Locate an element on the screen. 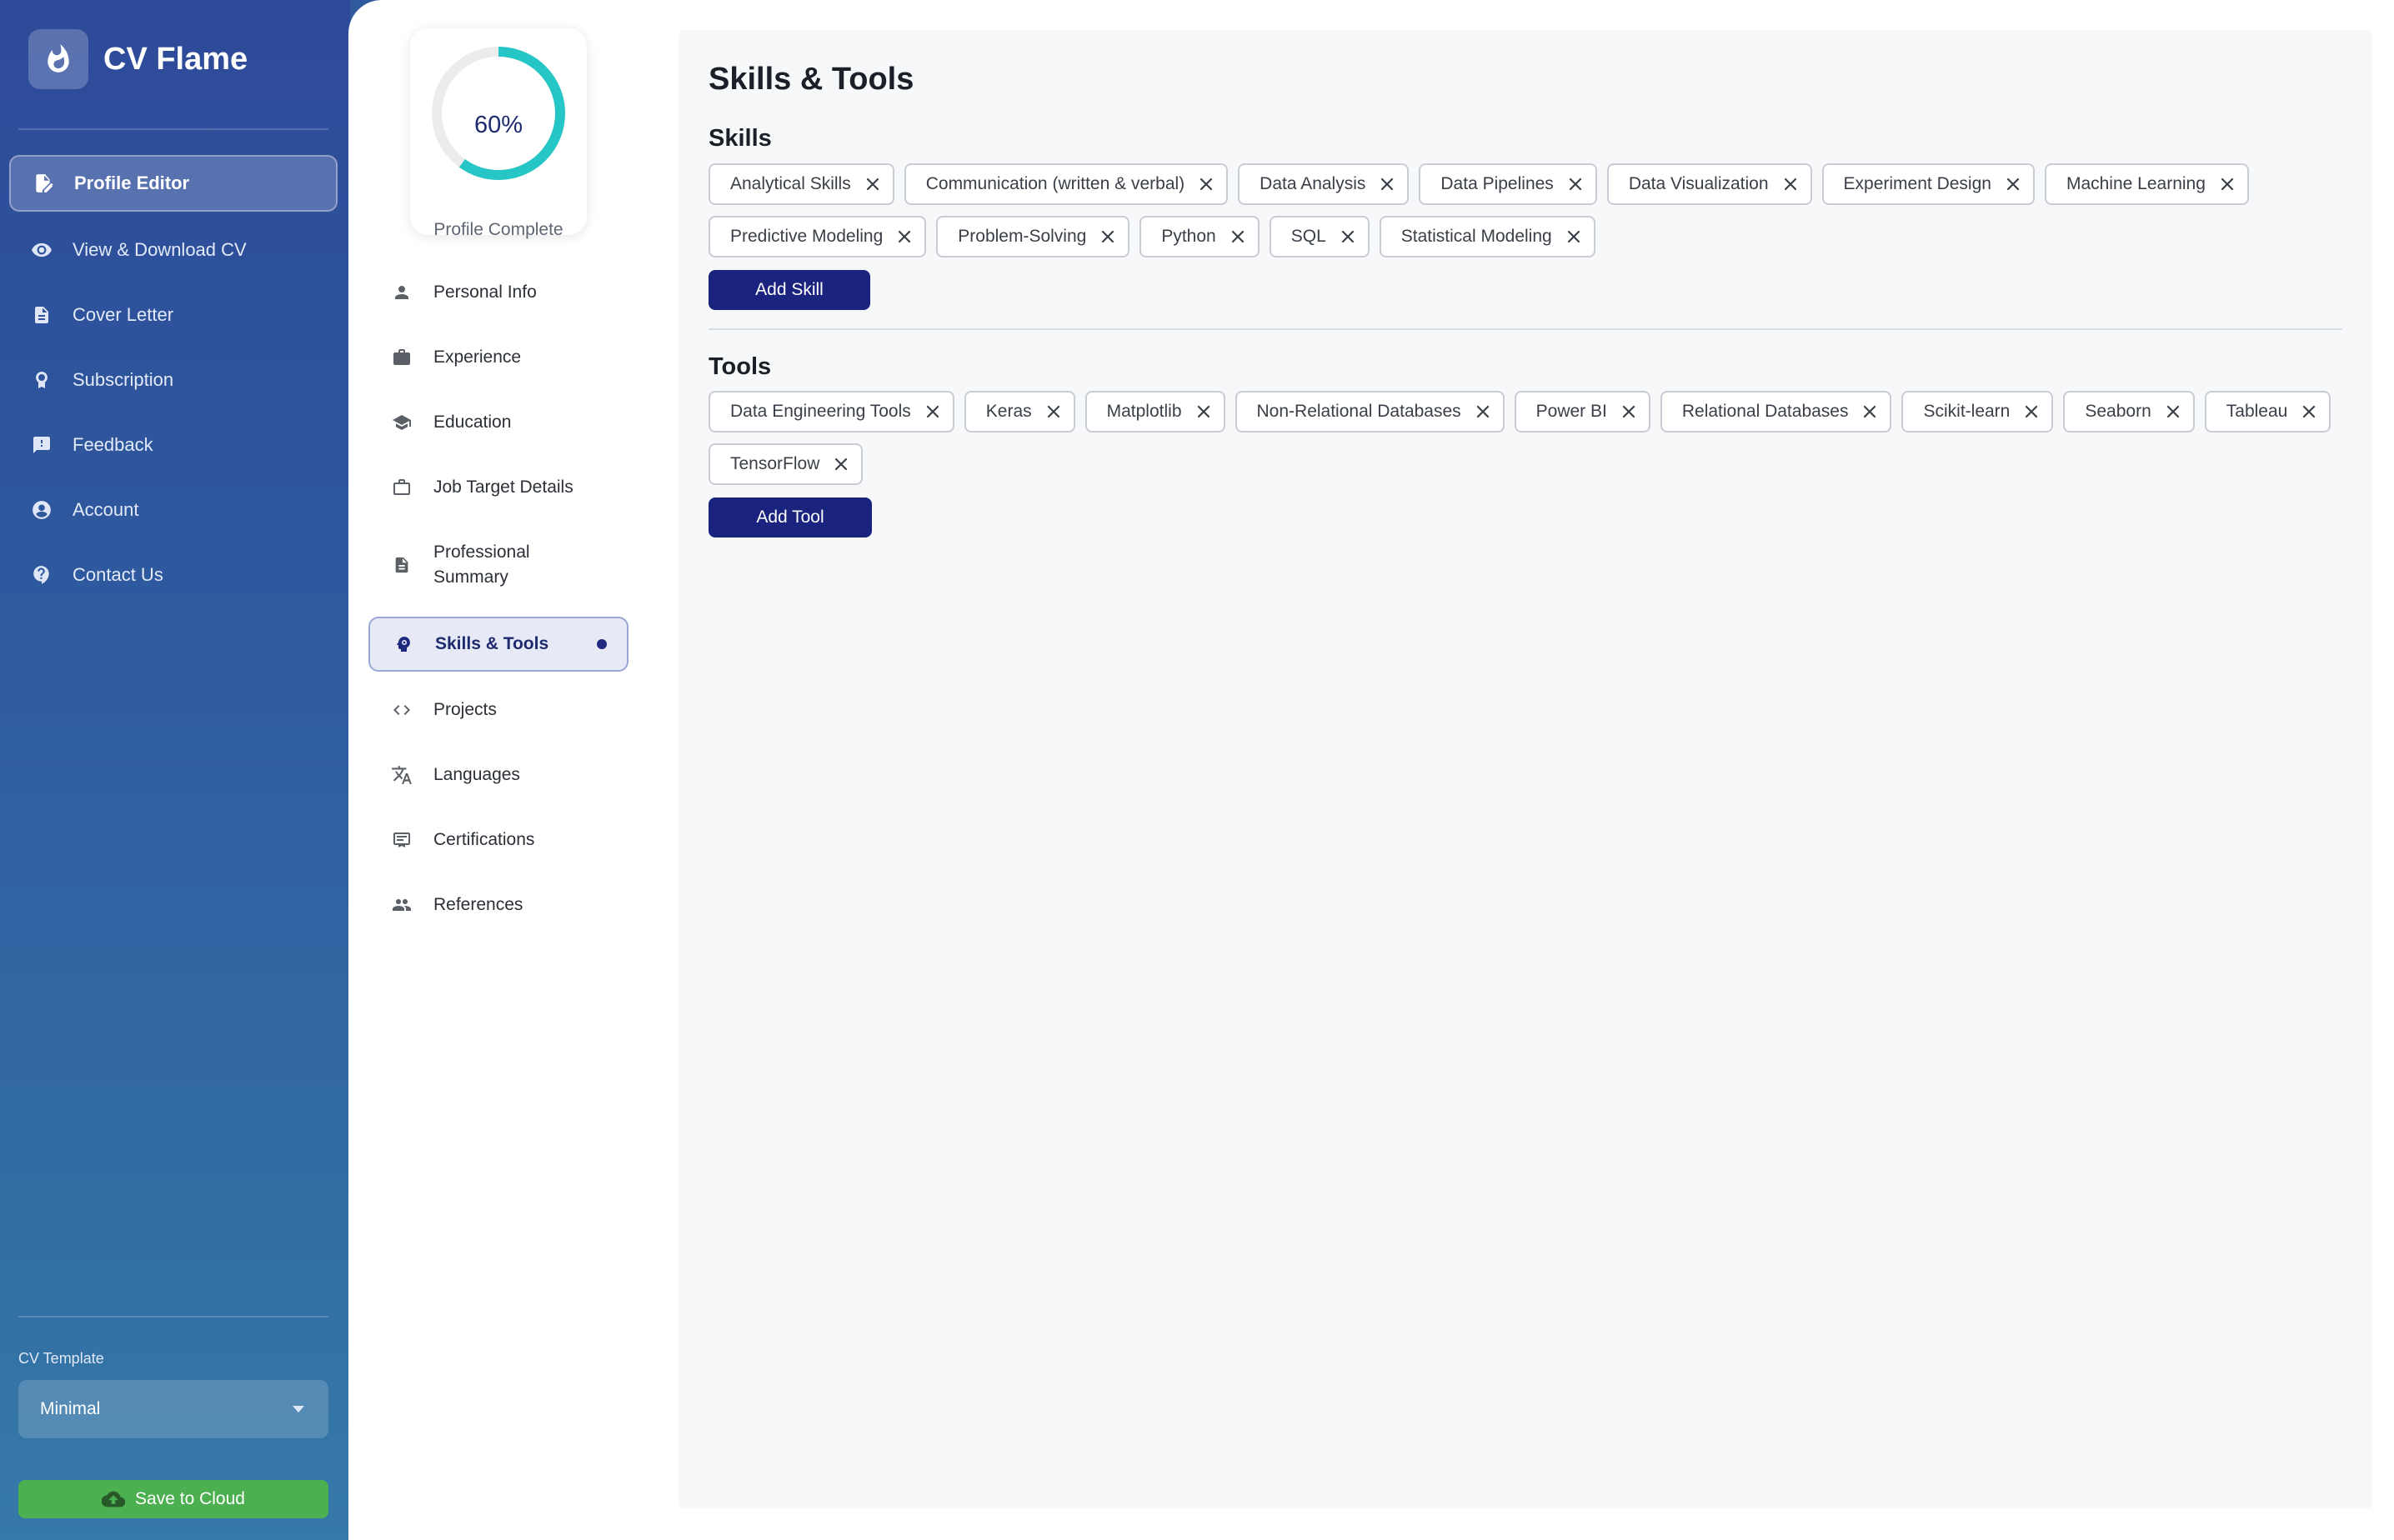 This screenshot has width=2394, height=1540. chip: Tableau is located at coordinates (2267, 411).